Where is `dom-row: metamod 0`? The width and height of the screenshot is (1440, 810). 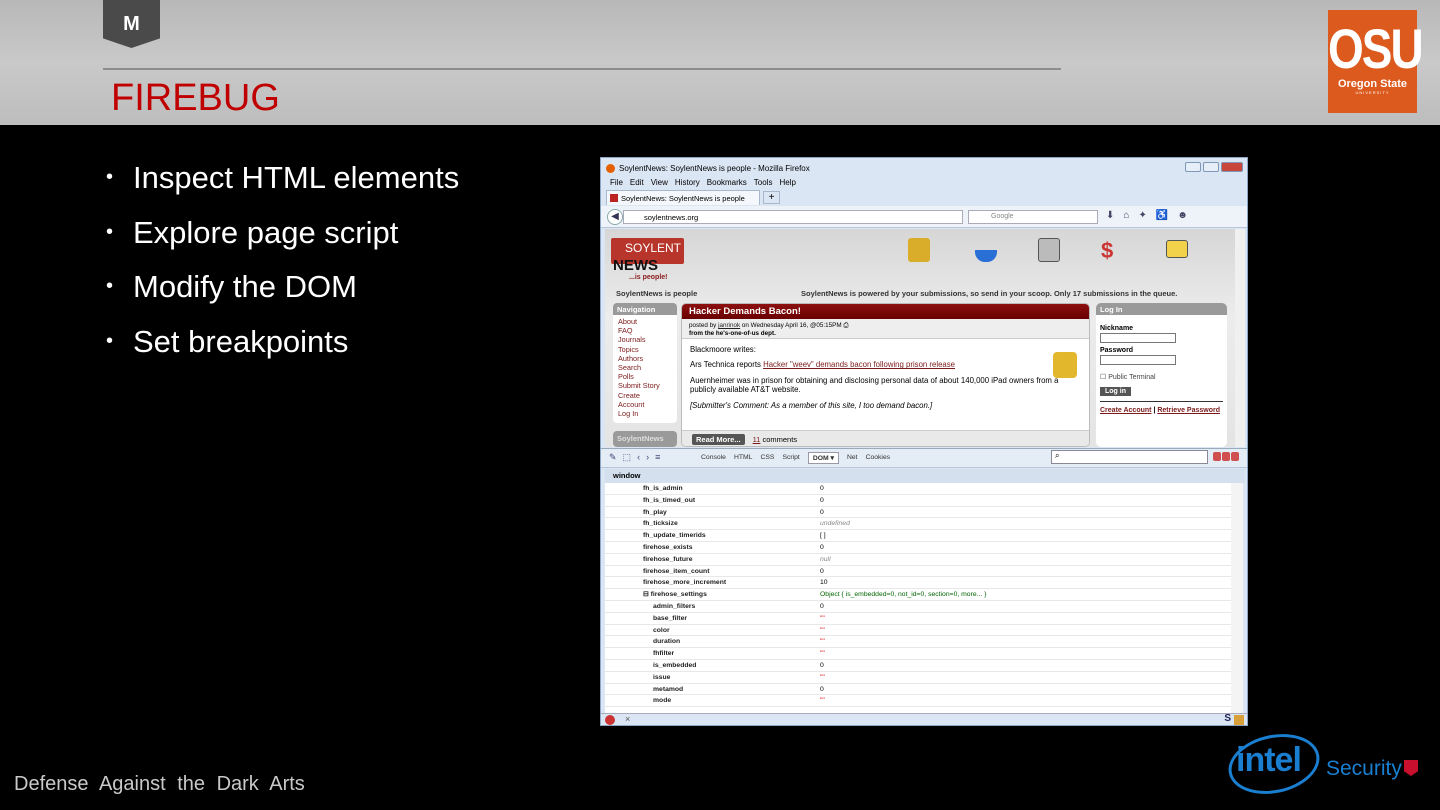
dom-row: metamod 0 is located at coordinates (918, 690).